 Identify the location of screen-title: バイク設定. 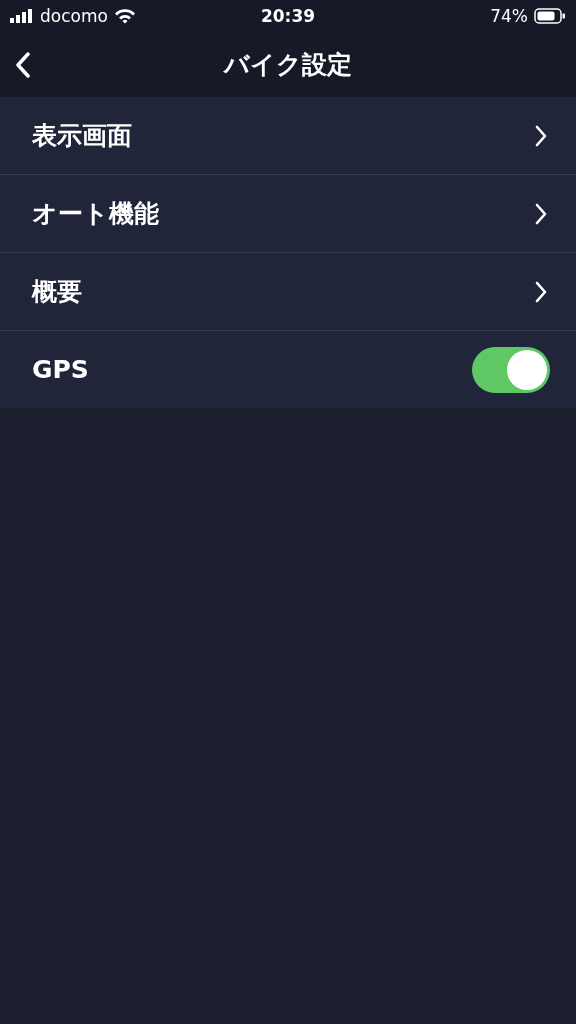
(288, 65).